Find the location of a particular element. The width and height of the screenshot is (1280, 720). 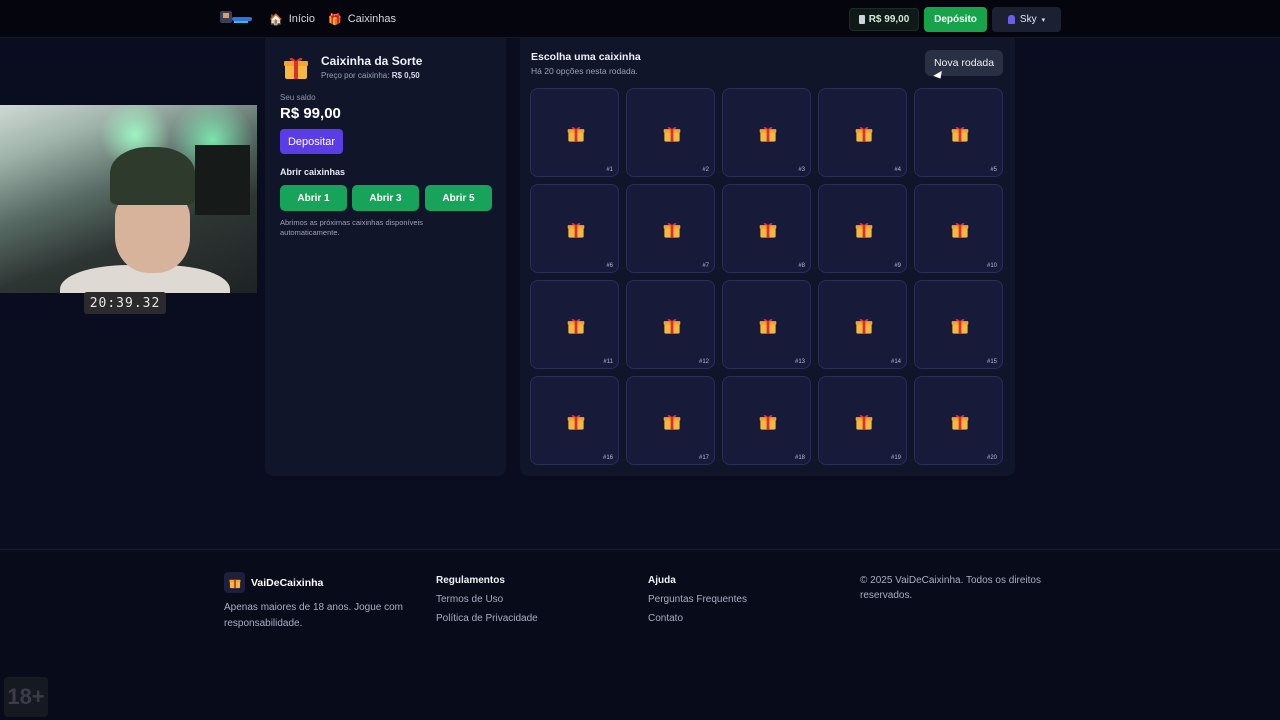

box-card: #4 is located at coordinates (862, 132).